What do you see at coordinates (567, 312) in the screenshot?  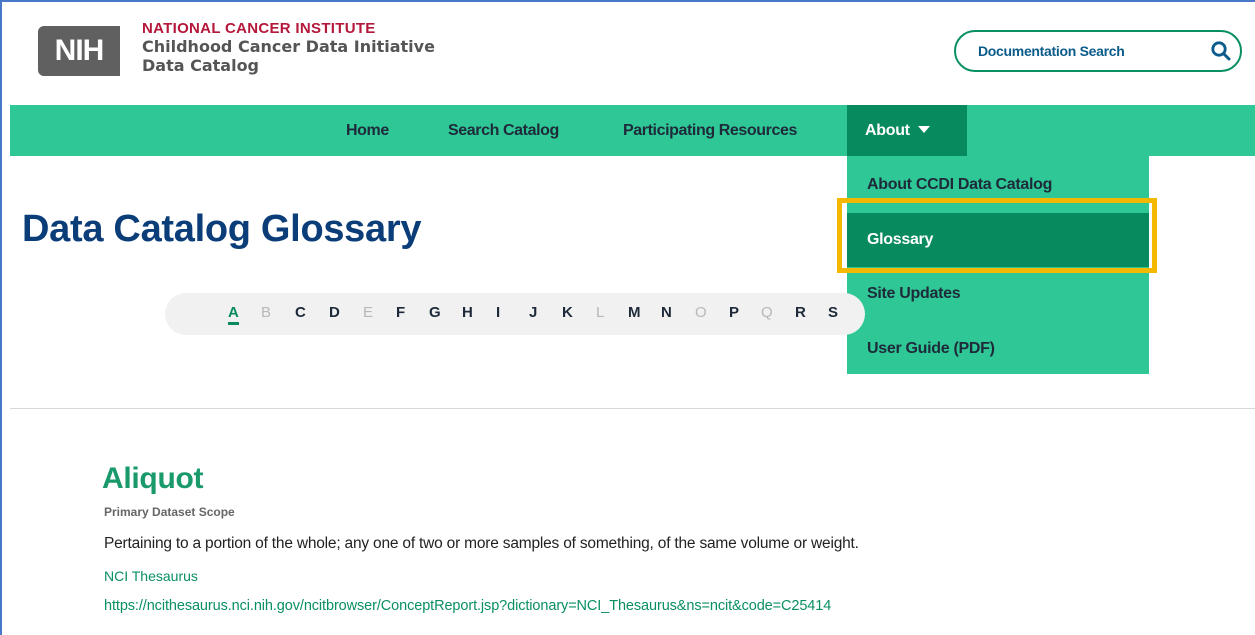 I see `alphabet-letter-k: K` at bounding box center [567, 312].